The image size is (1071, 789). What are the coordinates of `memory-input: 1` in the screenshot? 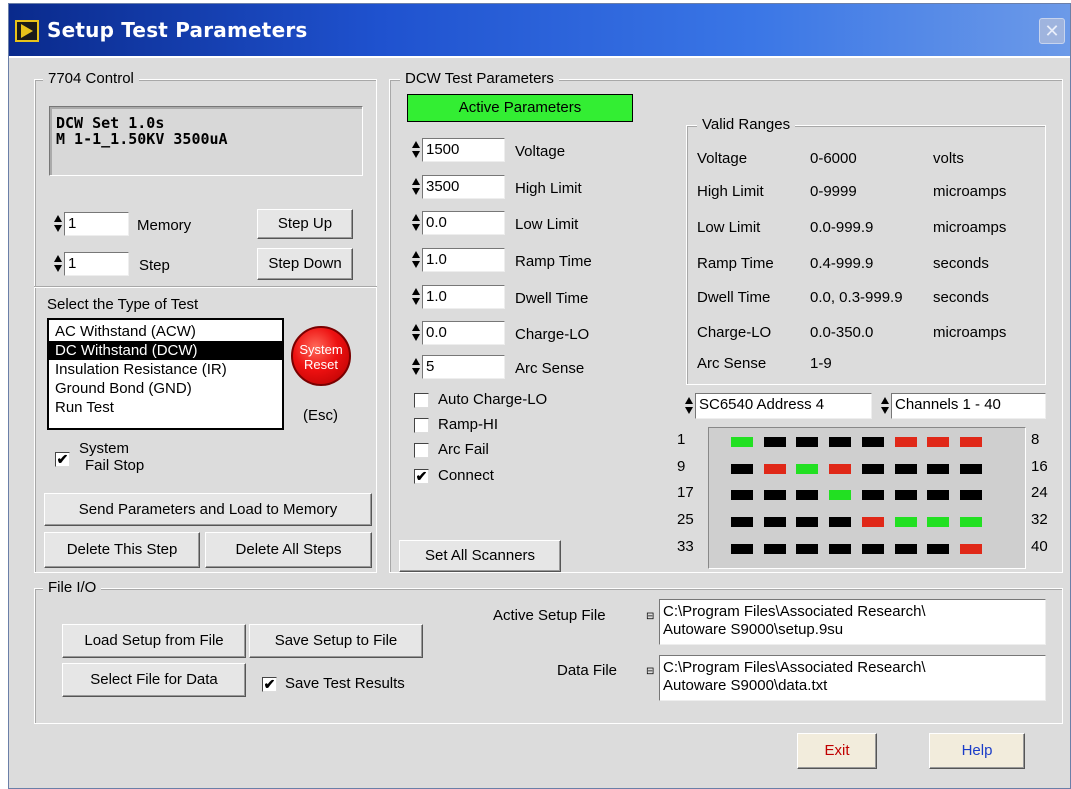 It's located at (96, 224).